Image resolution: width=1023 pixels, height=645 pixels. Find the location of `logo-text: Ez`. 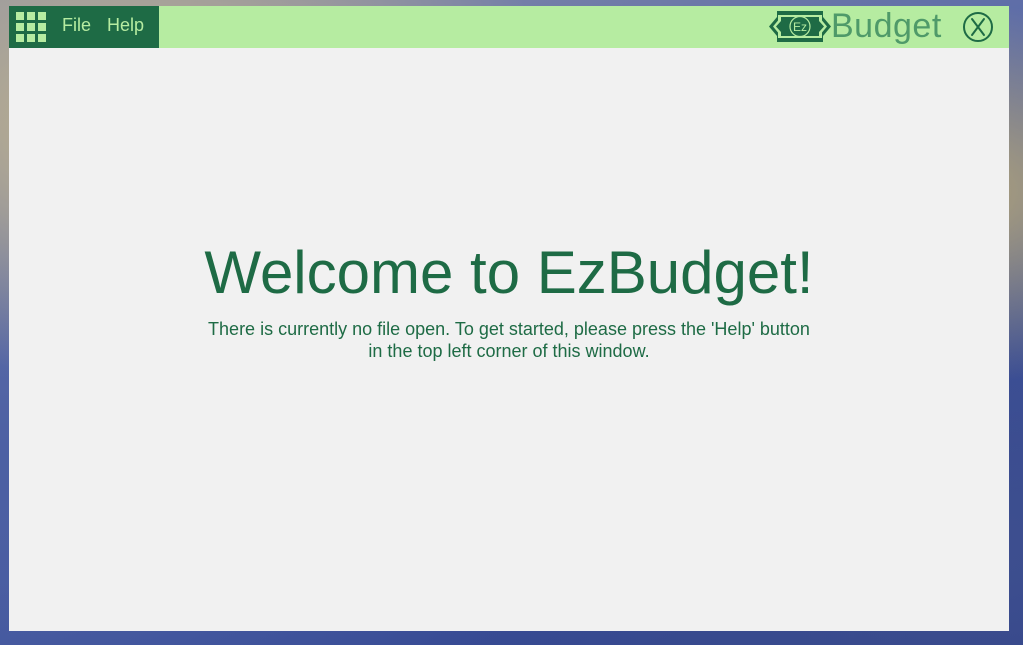

logo-text: Ez is located at coordinates (800, 27).